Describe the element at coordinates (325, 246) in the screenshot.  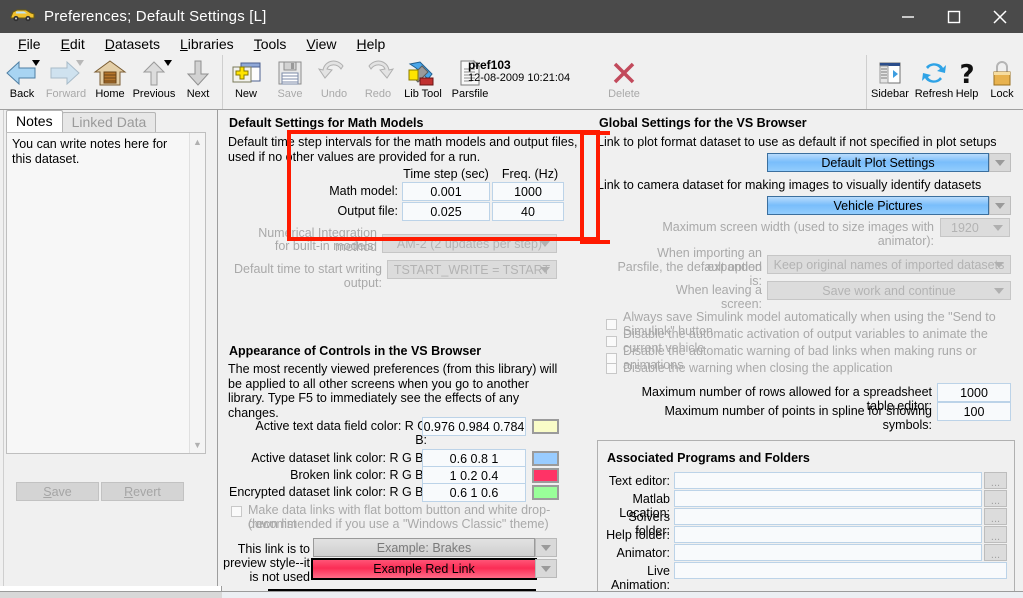
I see `integration-method-label-line2: for built-in models:` at that location.